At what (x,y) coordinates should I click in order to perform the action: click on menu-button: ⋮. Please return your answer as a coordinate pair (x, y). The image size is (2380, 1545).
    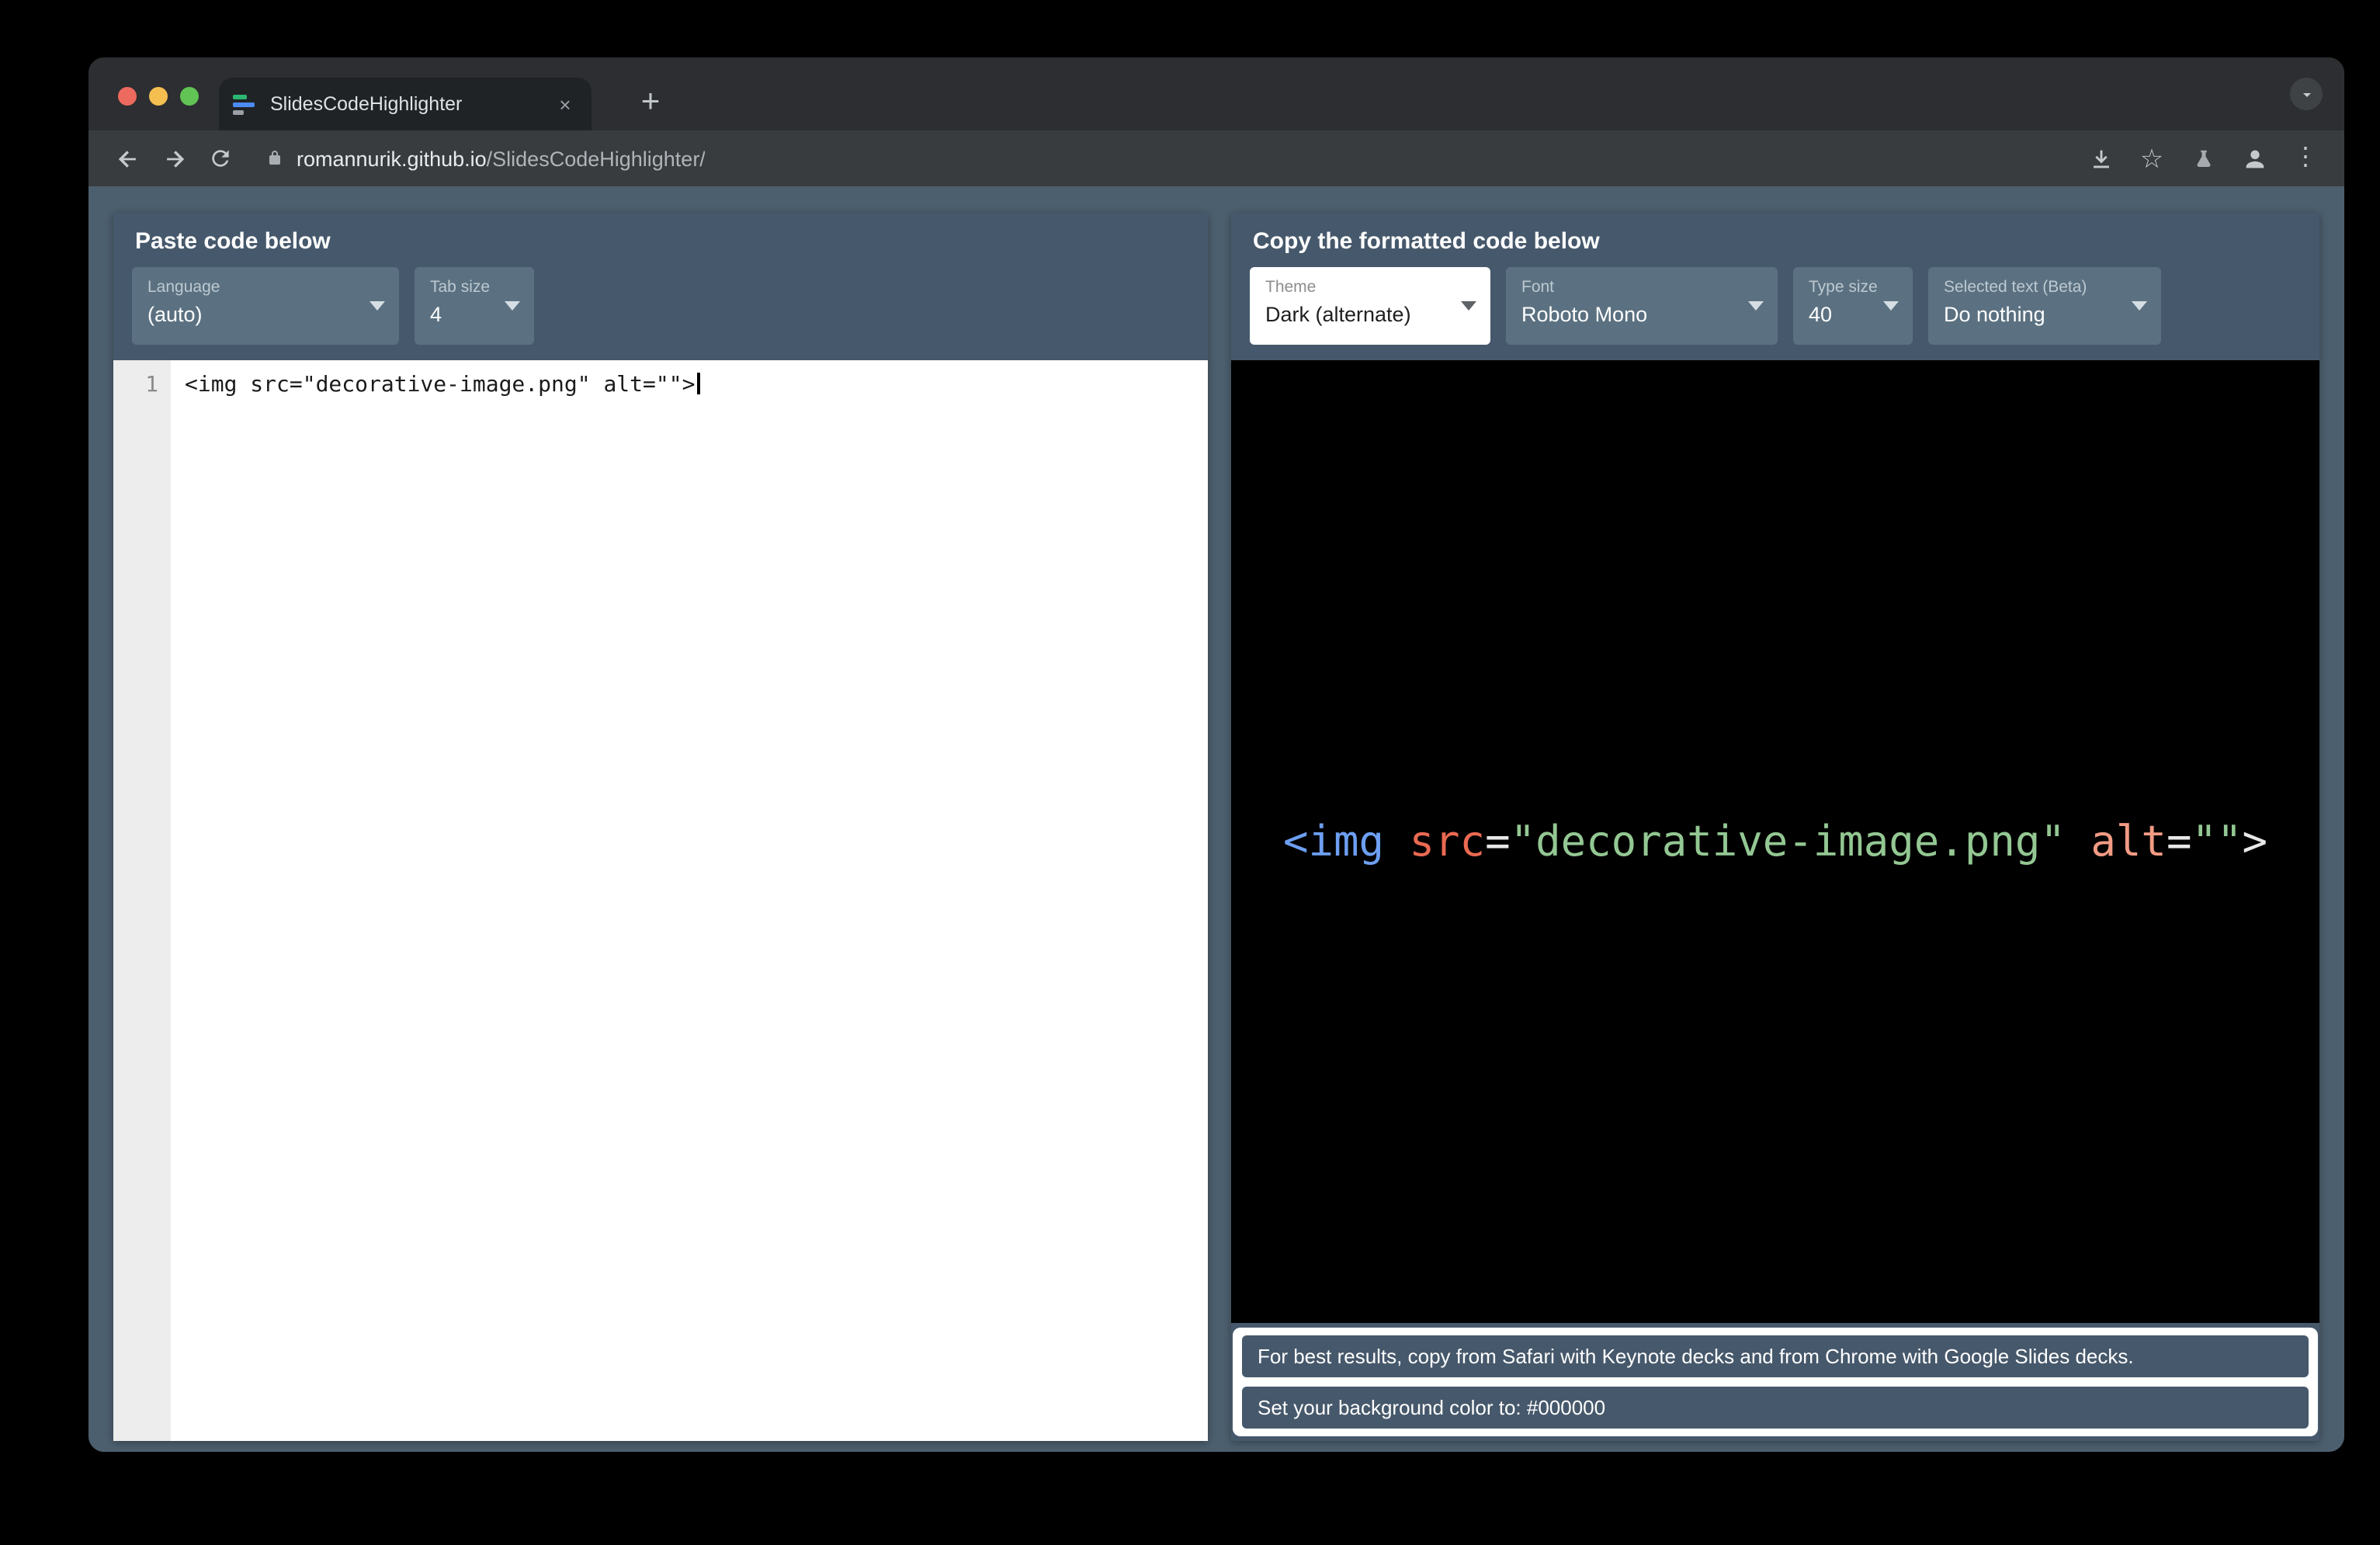
    Looking at the image, I should click on (2305, 158).